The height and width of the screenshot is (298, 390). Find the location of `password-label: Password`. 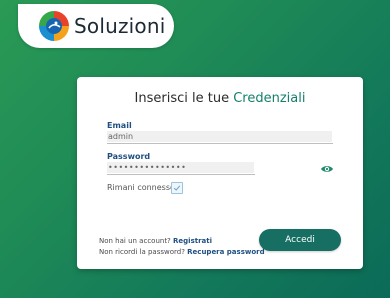

password-label: Password is located at coordinates (129, 156).